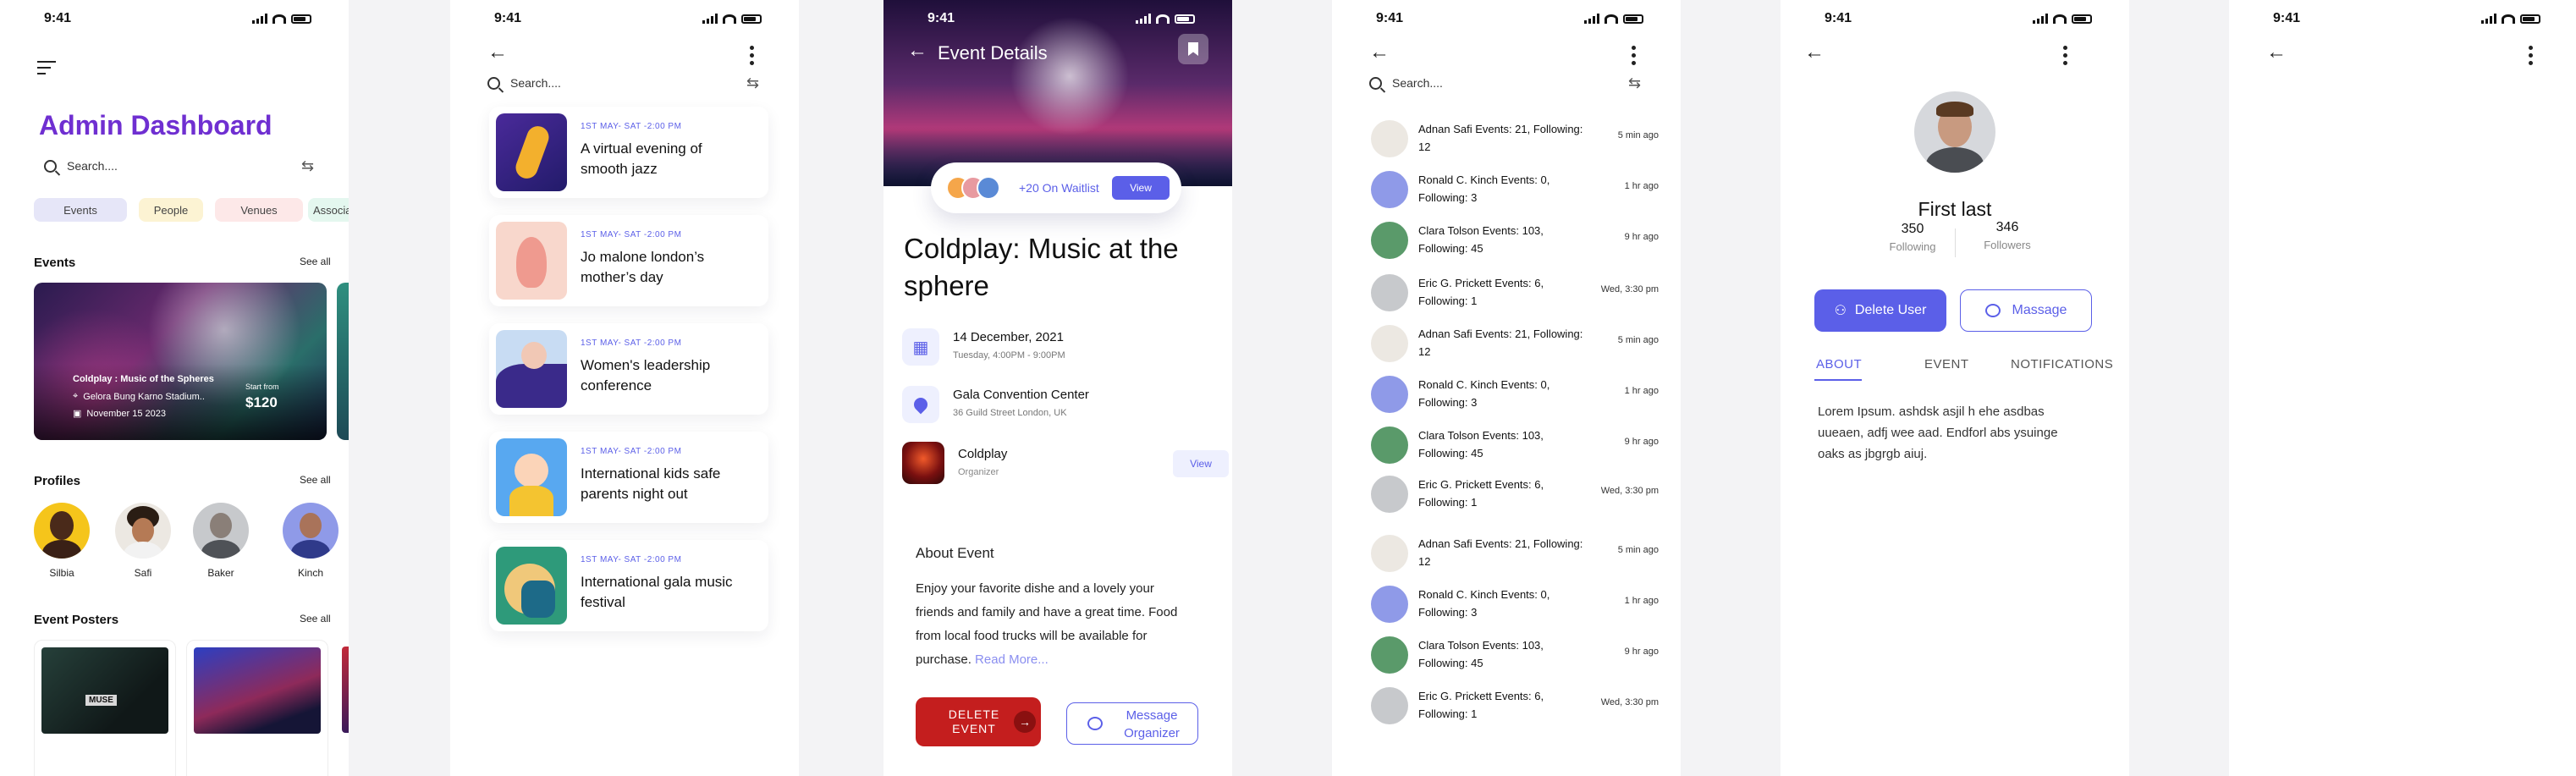 The width and height of the screenshot is (2576, 776). What do you see at coordinates (1500, 552) in the screenshot?
I see `follower-info: Adnan Safi Events: 21, Following: 12` at bounding box center [1500, 552].